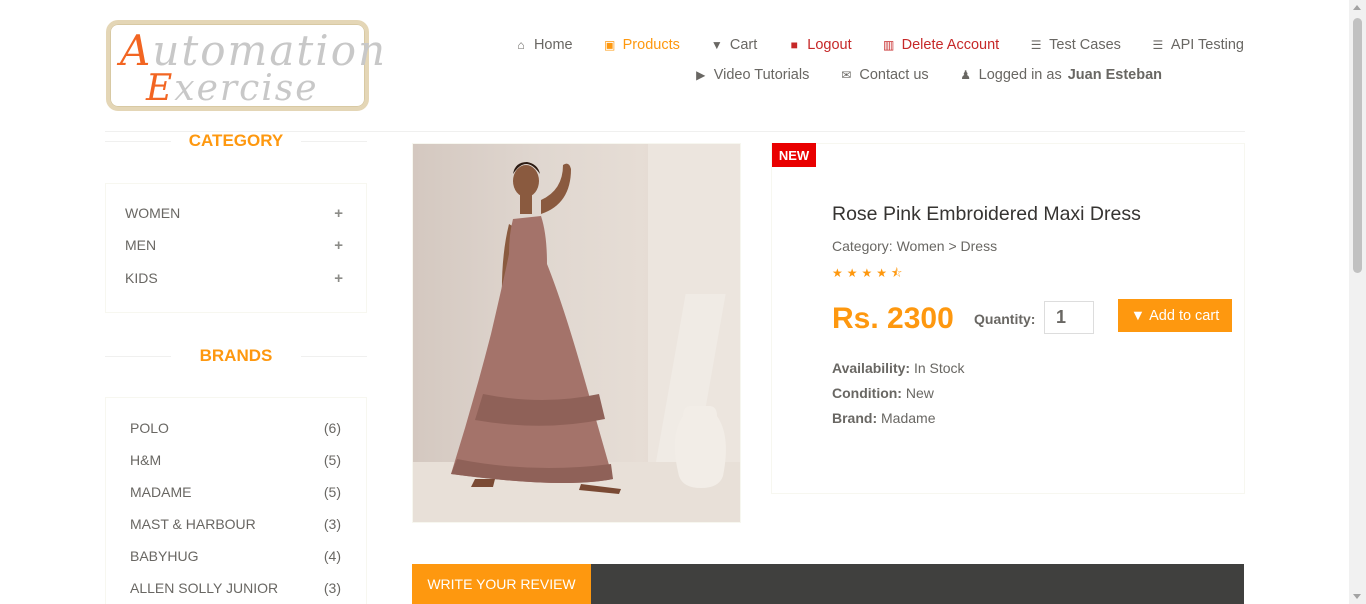 Image resolution: width=1366 pixels, height=604 pixels. I want to click on scroll-up-arrow-icon, so click(1357, 7).